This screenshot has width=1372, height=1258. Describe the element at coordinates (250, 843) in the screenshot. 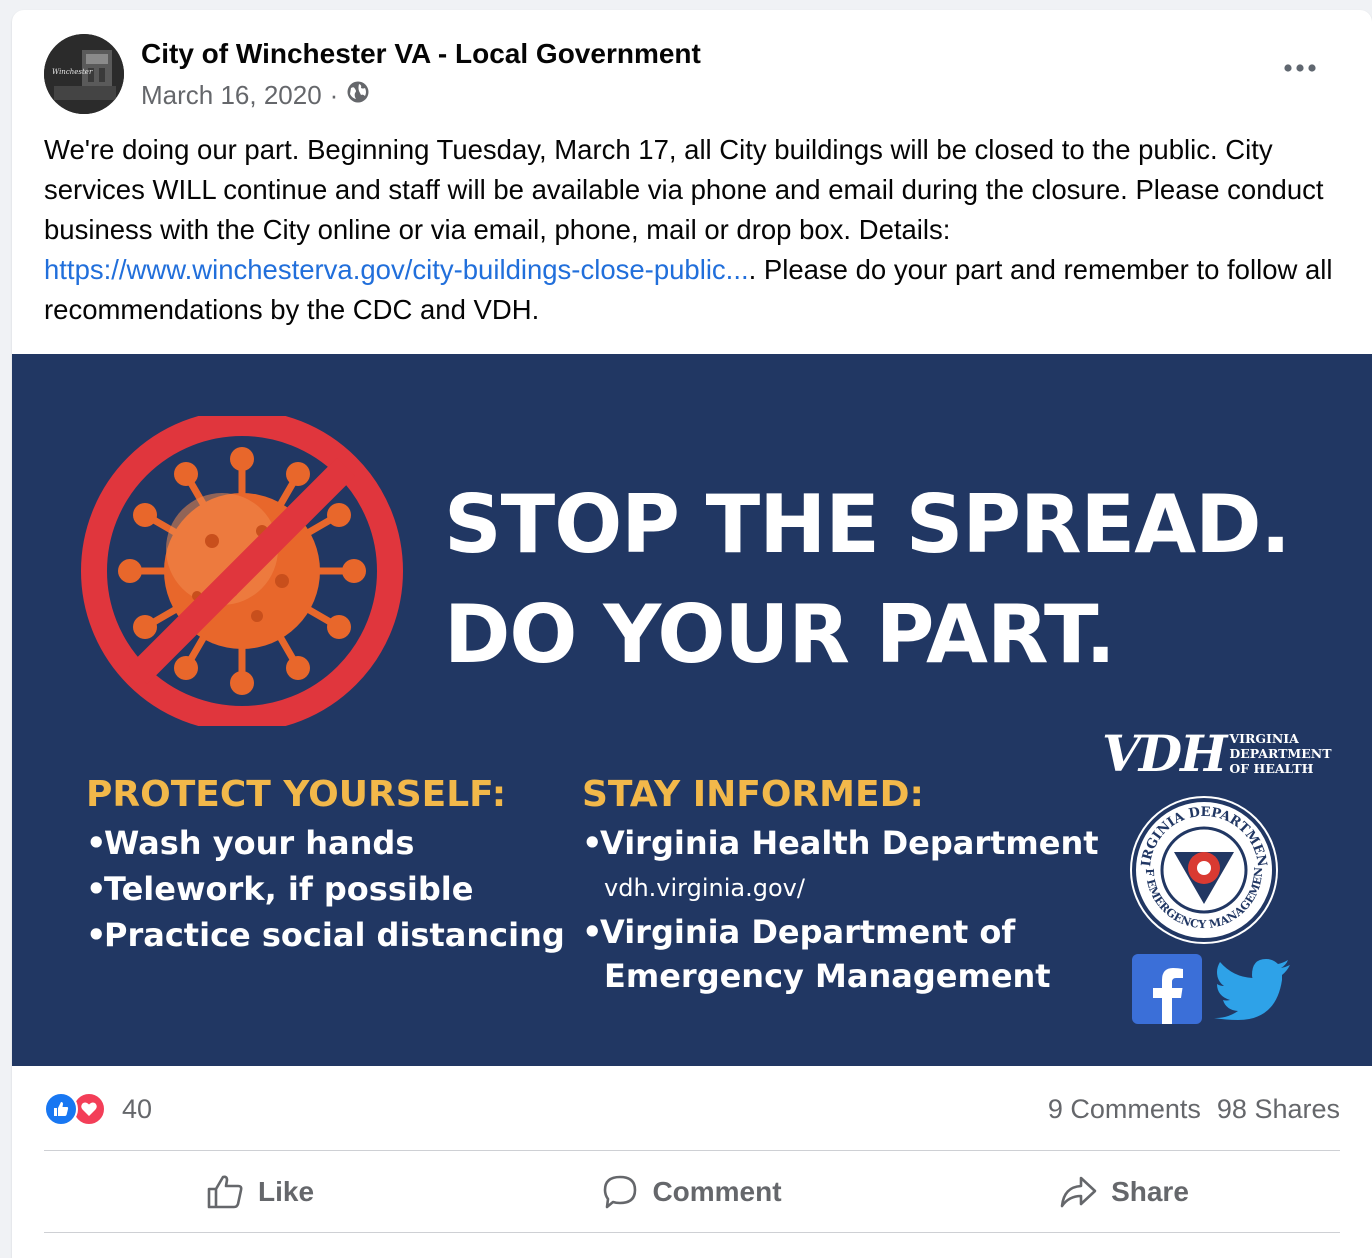

I see `protect-item: •Wash your hands` at that location.